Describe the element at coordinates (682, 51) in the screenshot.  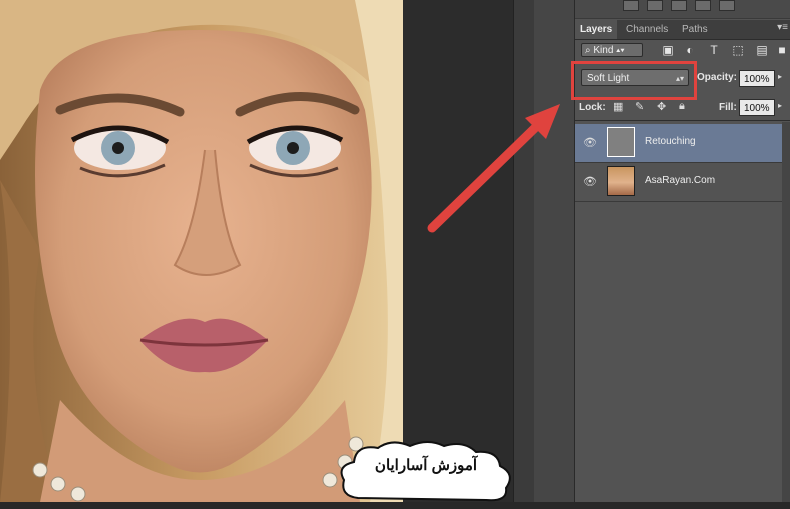
I see `layer-filter-row: ⌕ Kind ▴▾ ▣ ◐ T ⬚ ▤ ■` at that location.